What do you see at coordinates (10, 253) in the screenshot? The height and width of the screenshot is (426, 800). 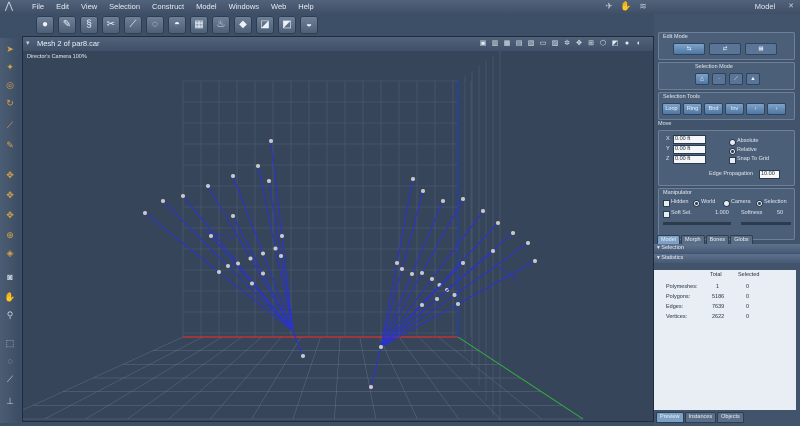 I see `scale-icon: ◈` at bounding box center [10, 253].